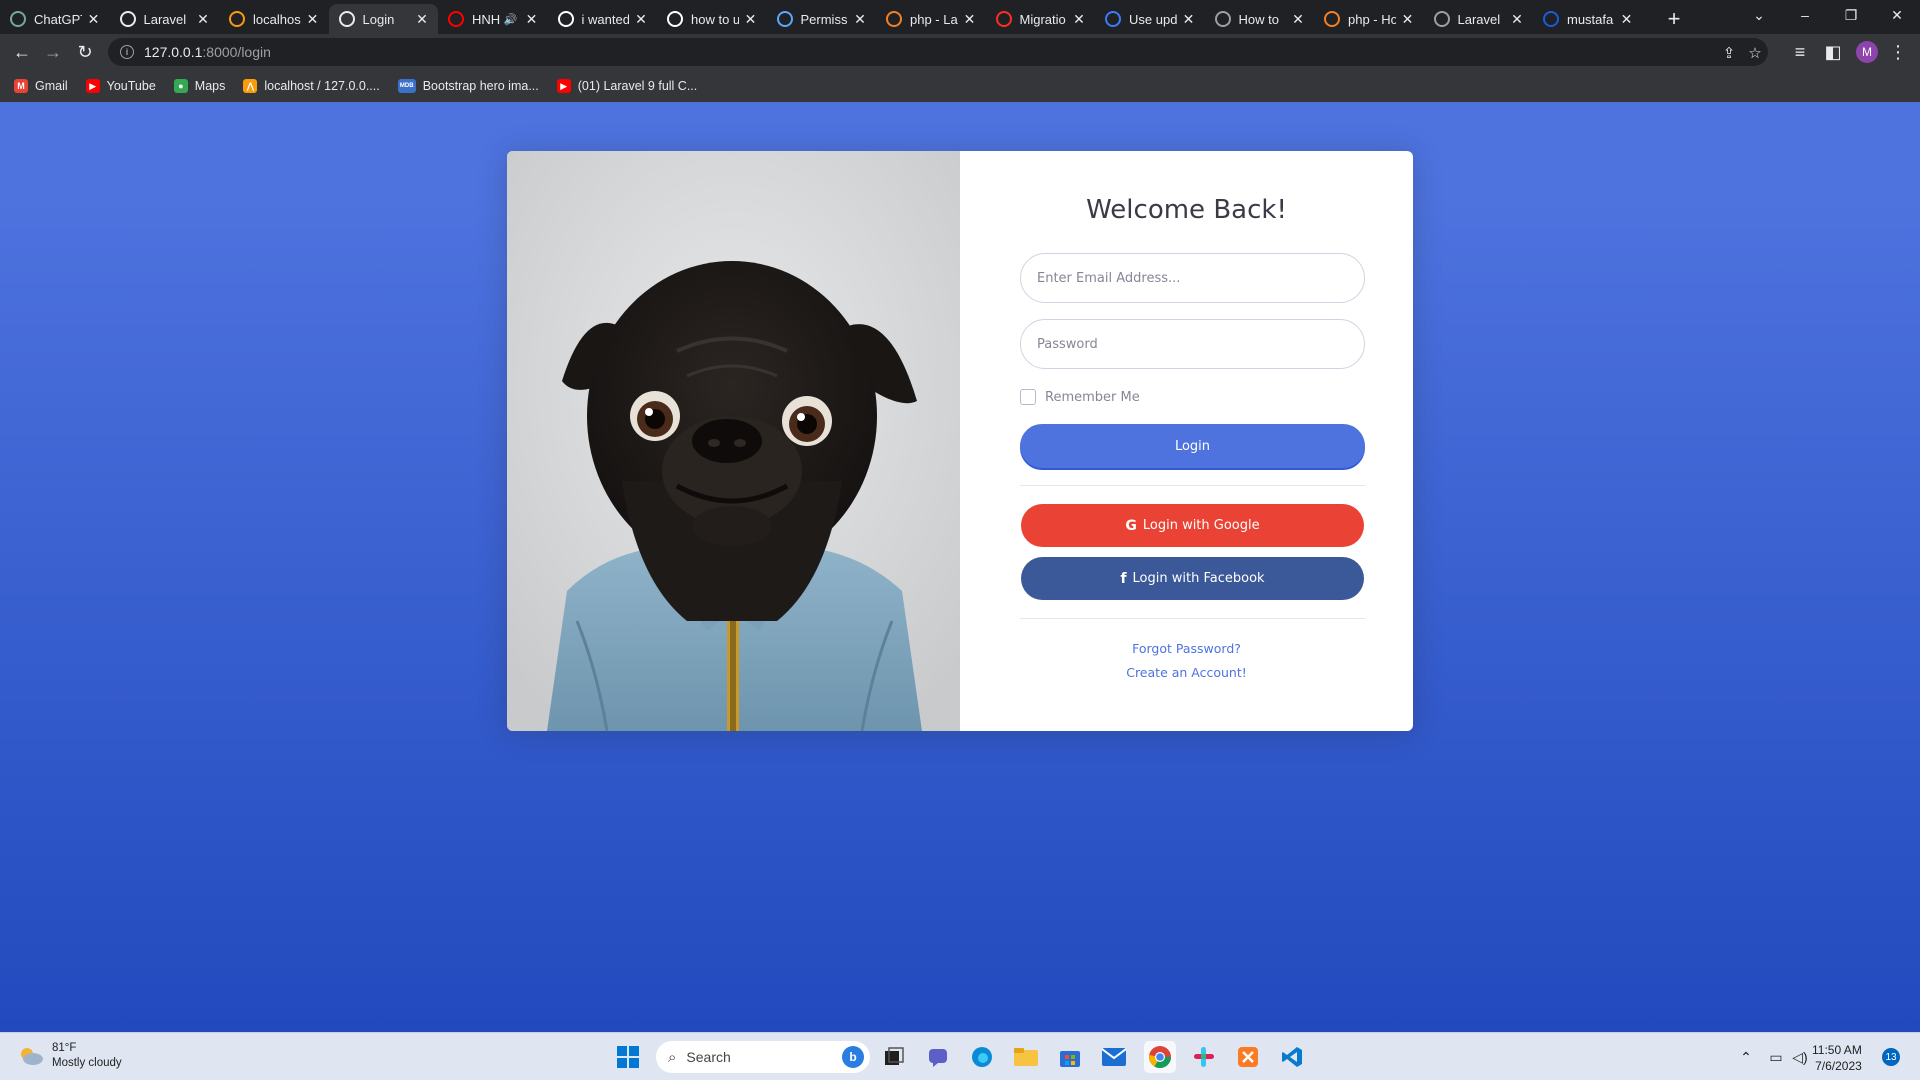 This screenshot has height=1080, width=1920. What do you see at coordinates (1755, 53) in the screenshot?
I see `bookmark-star-icon: ☆` at bounding box center [1755, 53].